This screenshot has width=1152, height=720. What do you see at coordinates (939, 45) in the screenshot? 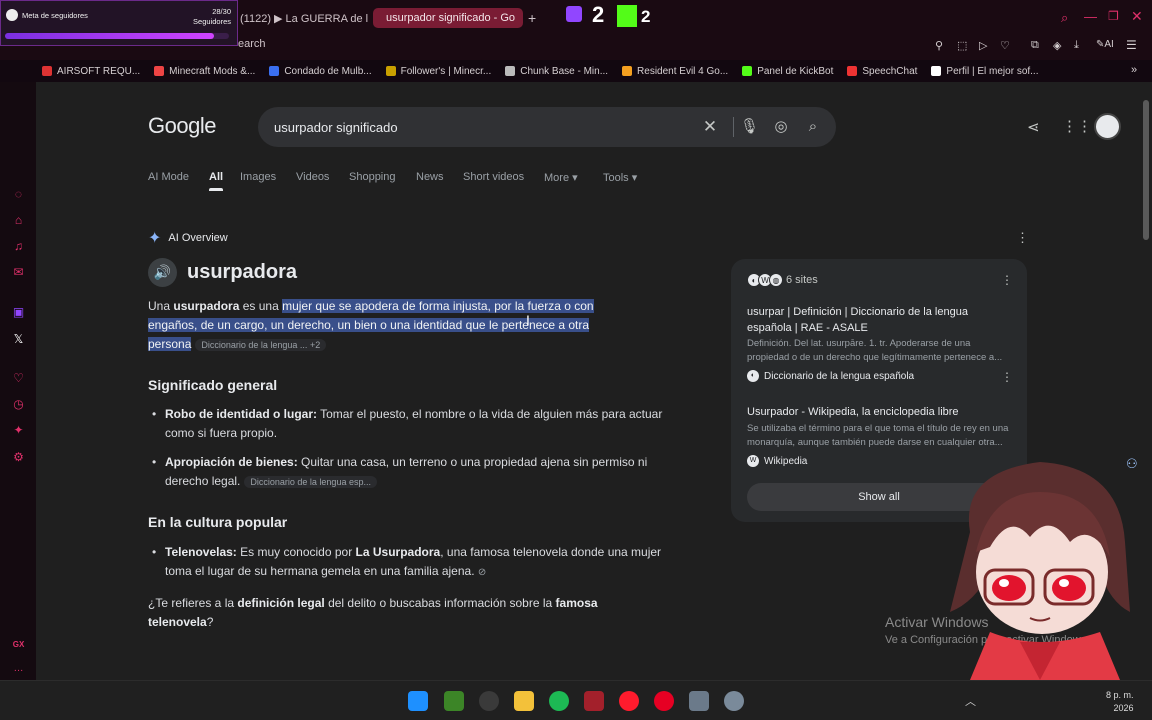
I see `pin-icon: ⚲` at bounding box center [939, 45].